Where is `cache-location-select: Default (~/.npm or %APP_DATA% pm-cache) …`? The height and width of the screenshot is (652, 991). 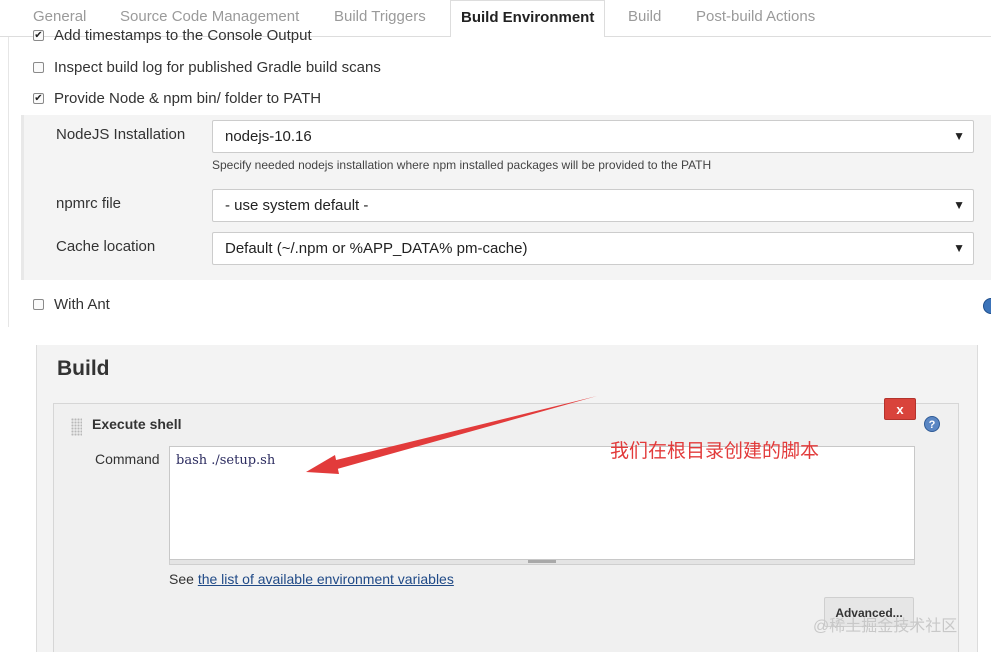
cache-location-select: Default (~/.npm or %APP_DATA% pm-cache) … is located at coordinates (593, 248).